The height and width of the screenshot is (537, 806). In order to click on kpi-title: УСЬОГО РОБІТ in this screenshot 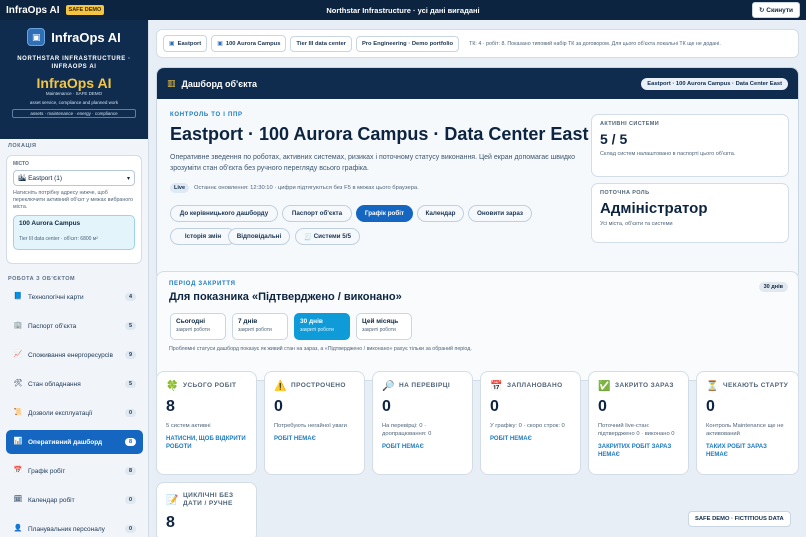, I will do `click(210, 386)`.